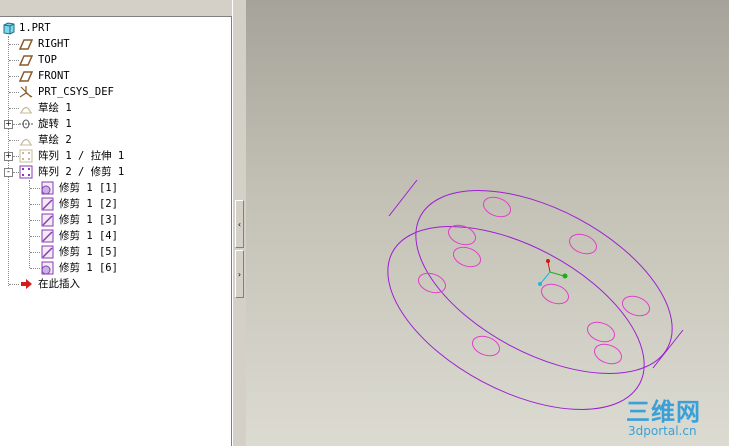 Image resolution: width=729 pixels, height=446 pixels. I want to click on tree-item-top-plane: TOP, so click(115, 60).